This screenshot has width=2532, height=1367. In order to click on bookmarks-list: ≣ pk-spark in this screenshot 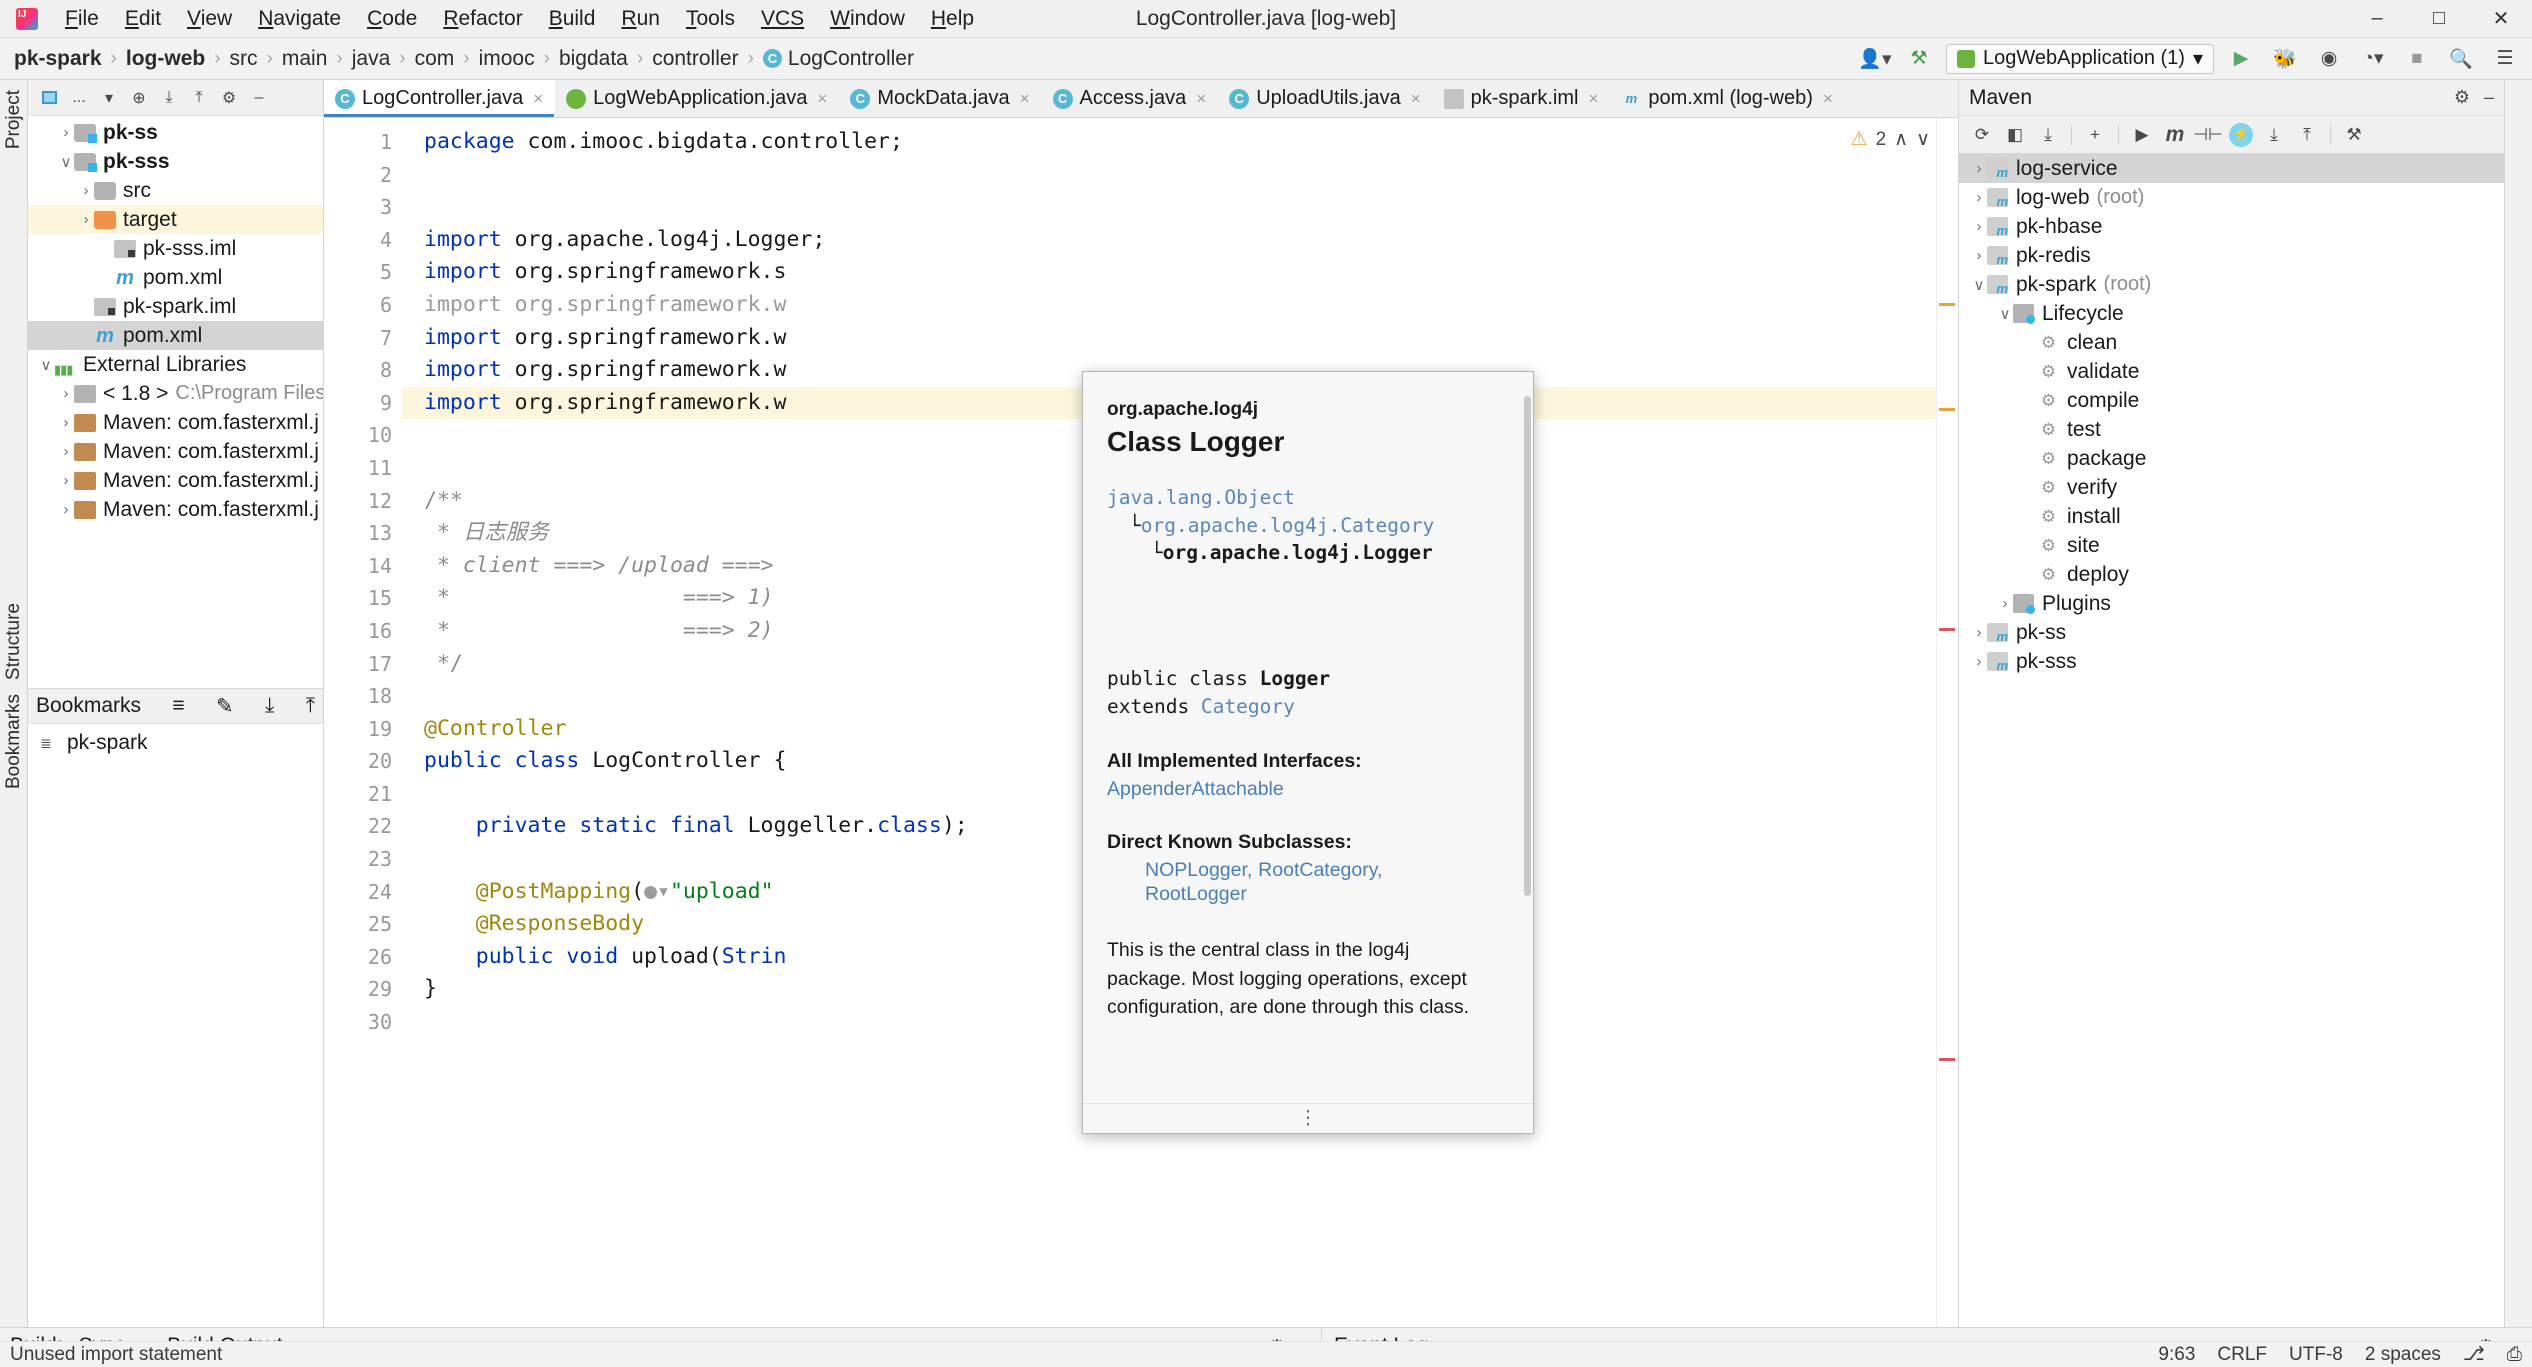, I will do `click(175, 740)`.